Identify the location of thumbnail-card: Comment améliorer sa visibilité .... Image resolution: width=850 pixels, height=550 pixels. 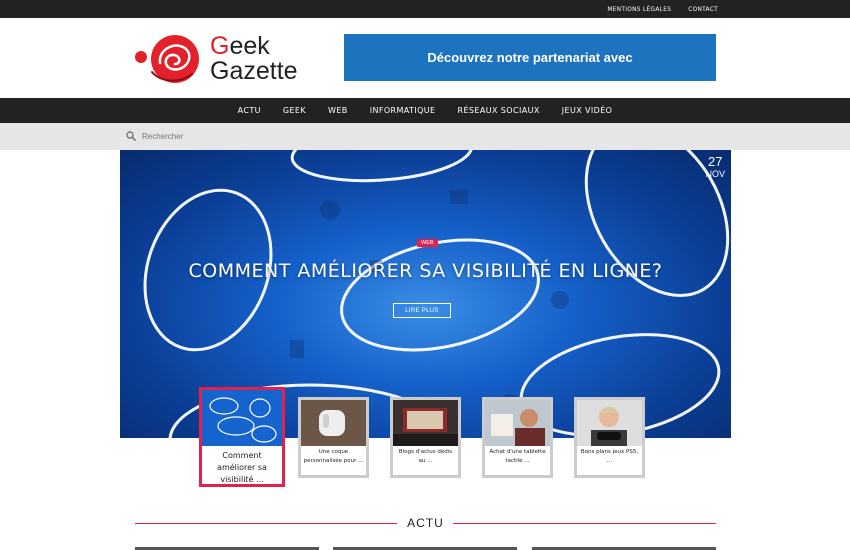
(242, 437).